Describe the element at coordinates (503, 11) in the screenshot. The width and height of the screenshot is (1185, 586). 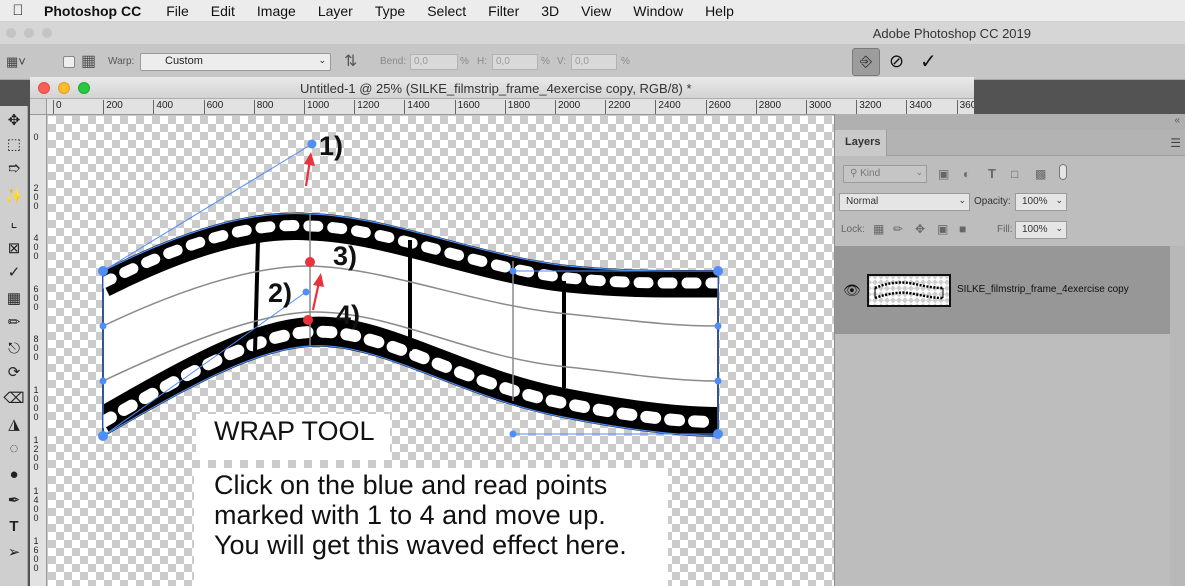
I see `menu-filter: Filter` at that location.